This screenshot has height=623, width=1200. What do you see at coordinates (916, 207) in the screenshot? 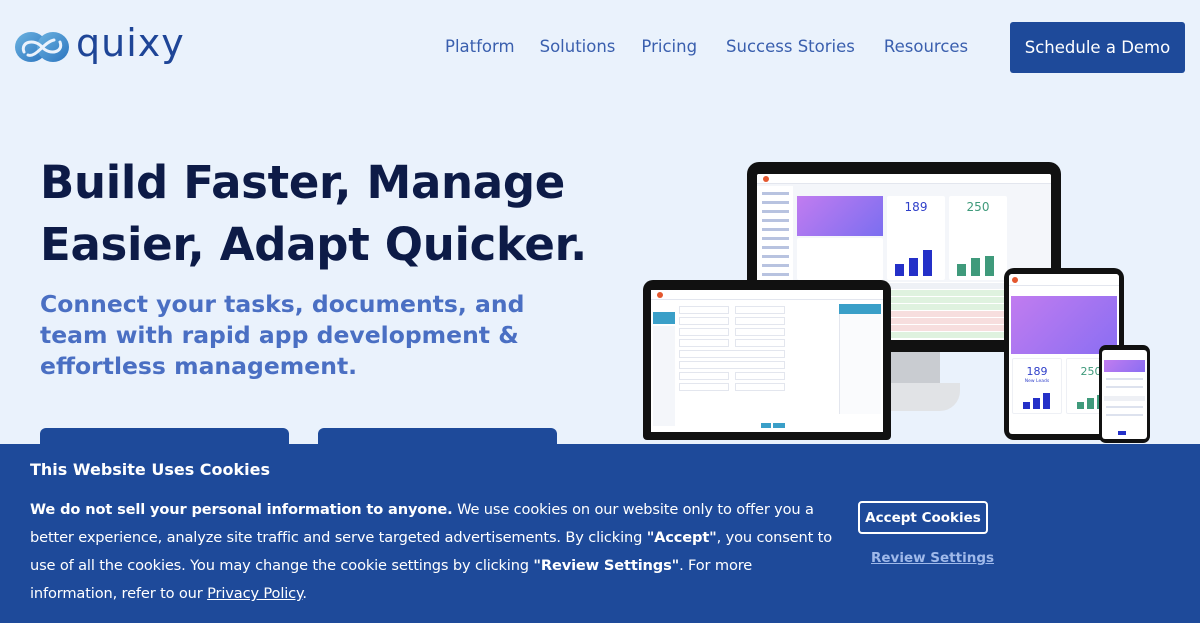
I see `leads-count: 189` at bounding box center [916, 207].